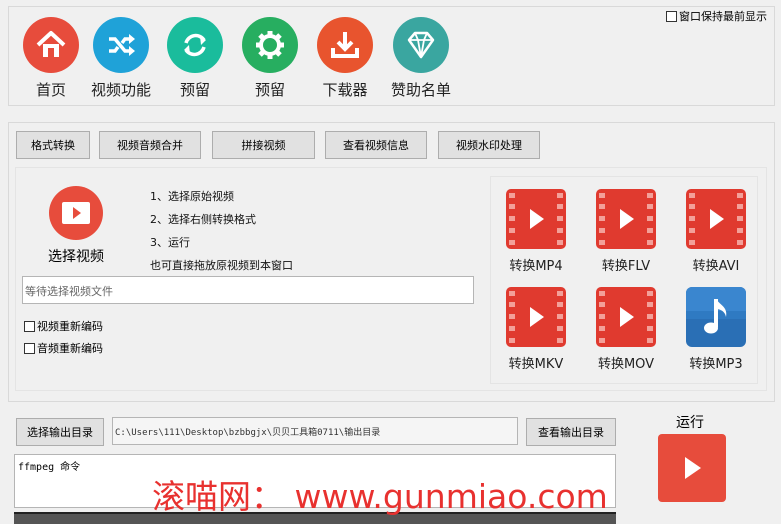  I want to click on nav-video-features: 视频功能, so click(121, 58).